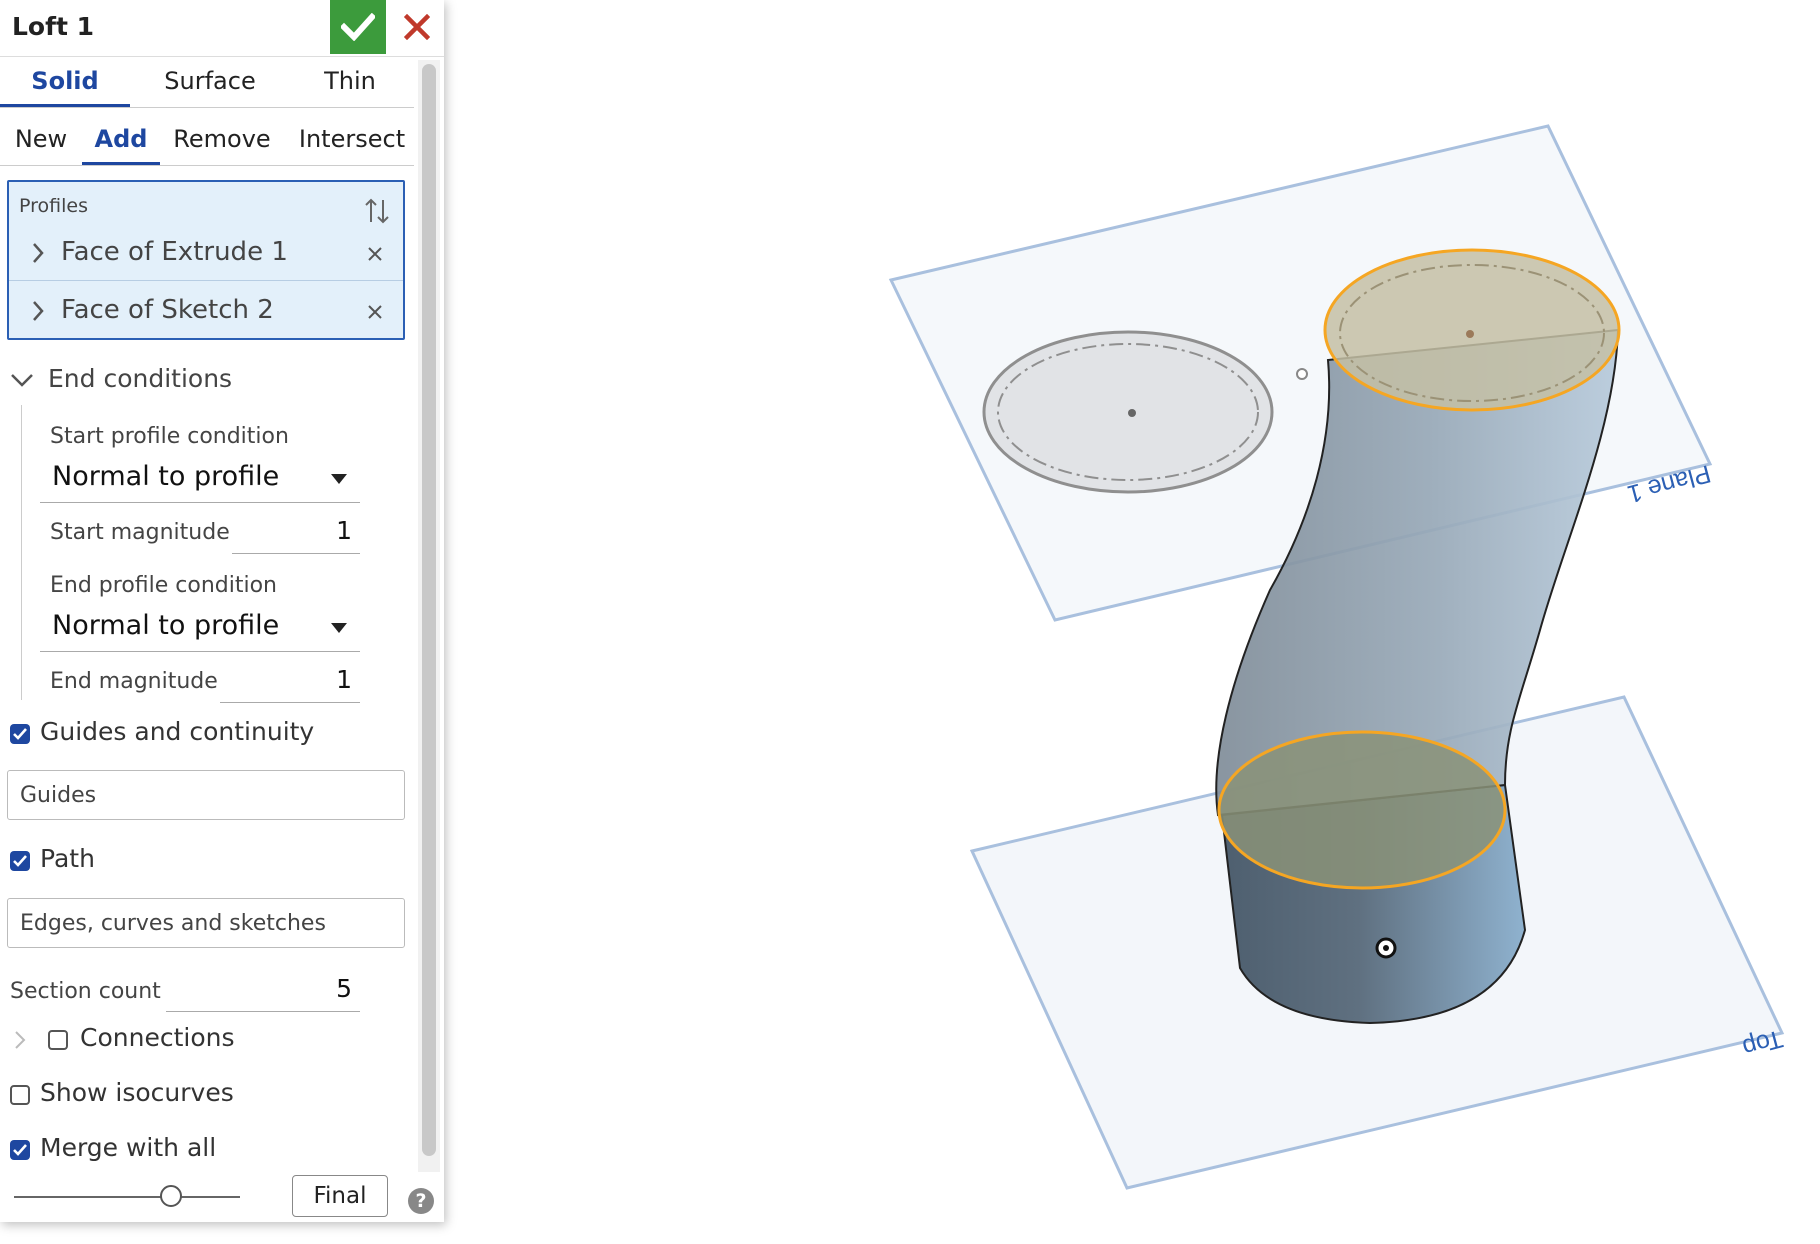  Describe the element at coordinates (167, 310) in the screenshot. I see `profile-item-label: Face of Sketch 2` at that location.